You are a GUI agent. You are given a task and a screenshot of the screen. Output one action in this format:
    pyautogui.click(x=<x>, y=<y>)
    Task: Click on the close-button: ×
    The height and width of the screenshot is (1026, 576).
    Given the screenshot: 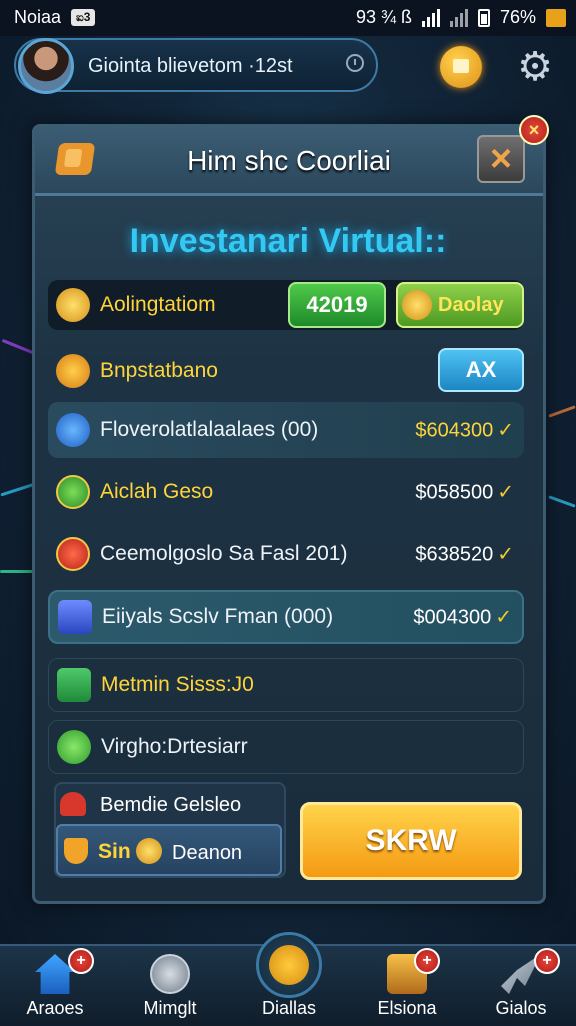 What is the action you would take?
    pyautogui.click(x=501, y=159)
    